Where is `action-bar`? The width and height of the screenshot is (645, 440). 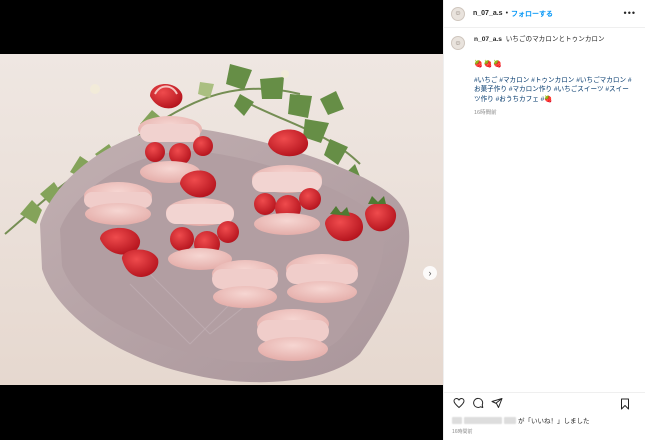 action-bar is located at coordinates (544, 402).